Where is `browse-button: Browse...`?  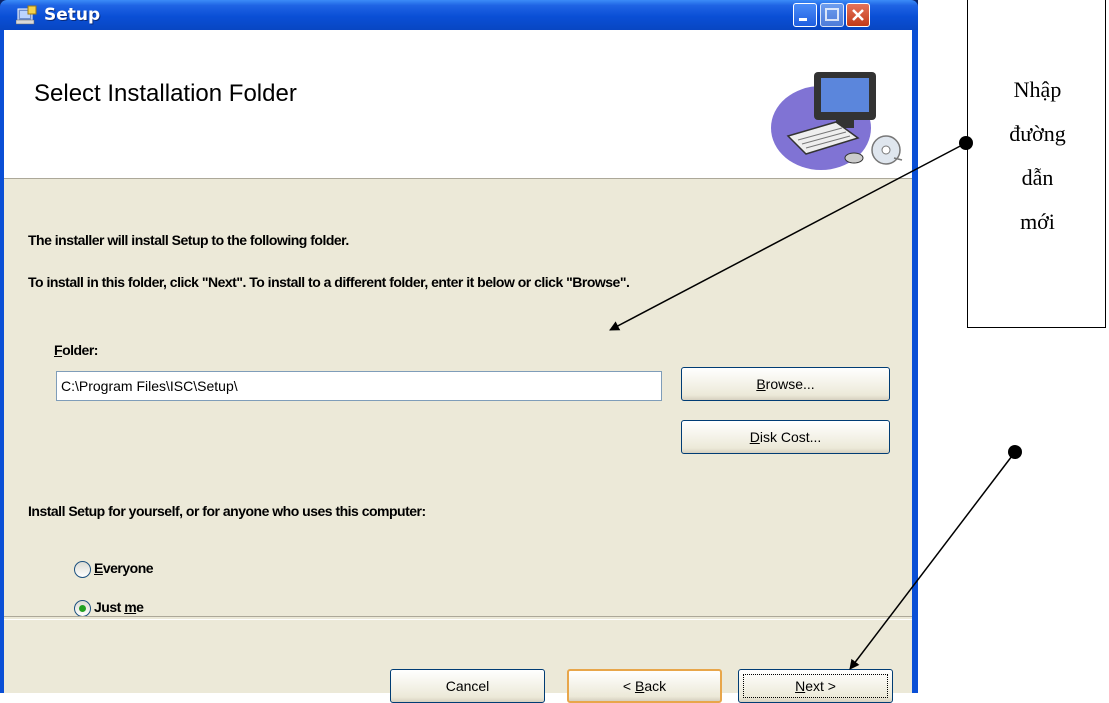 browse-button: Browse... is located at coordinates (785, 384).